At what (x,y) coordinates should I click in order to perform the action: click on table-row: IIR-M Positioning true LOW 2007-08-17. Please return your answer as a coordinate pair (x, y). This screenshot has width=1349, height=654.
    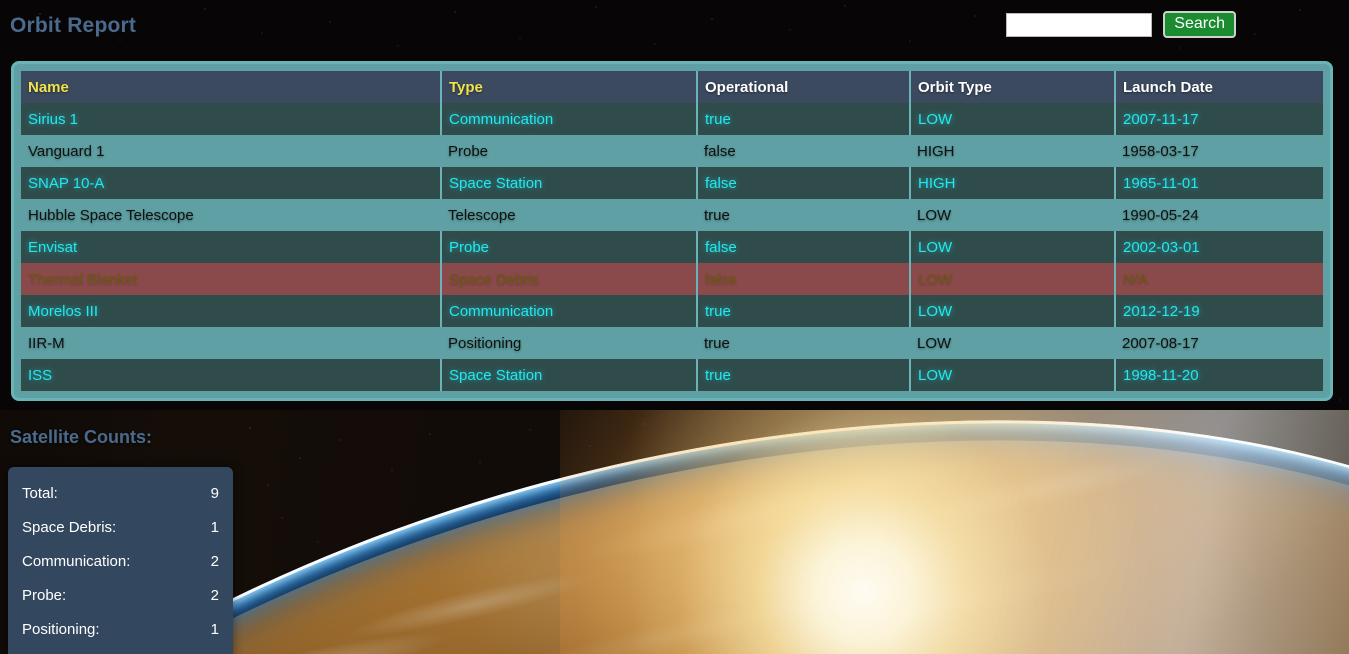
    Looking at the image, I should click on (672, 343).